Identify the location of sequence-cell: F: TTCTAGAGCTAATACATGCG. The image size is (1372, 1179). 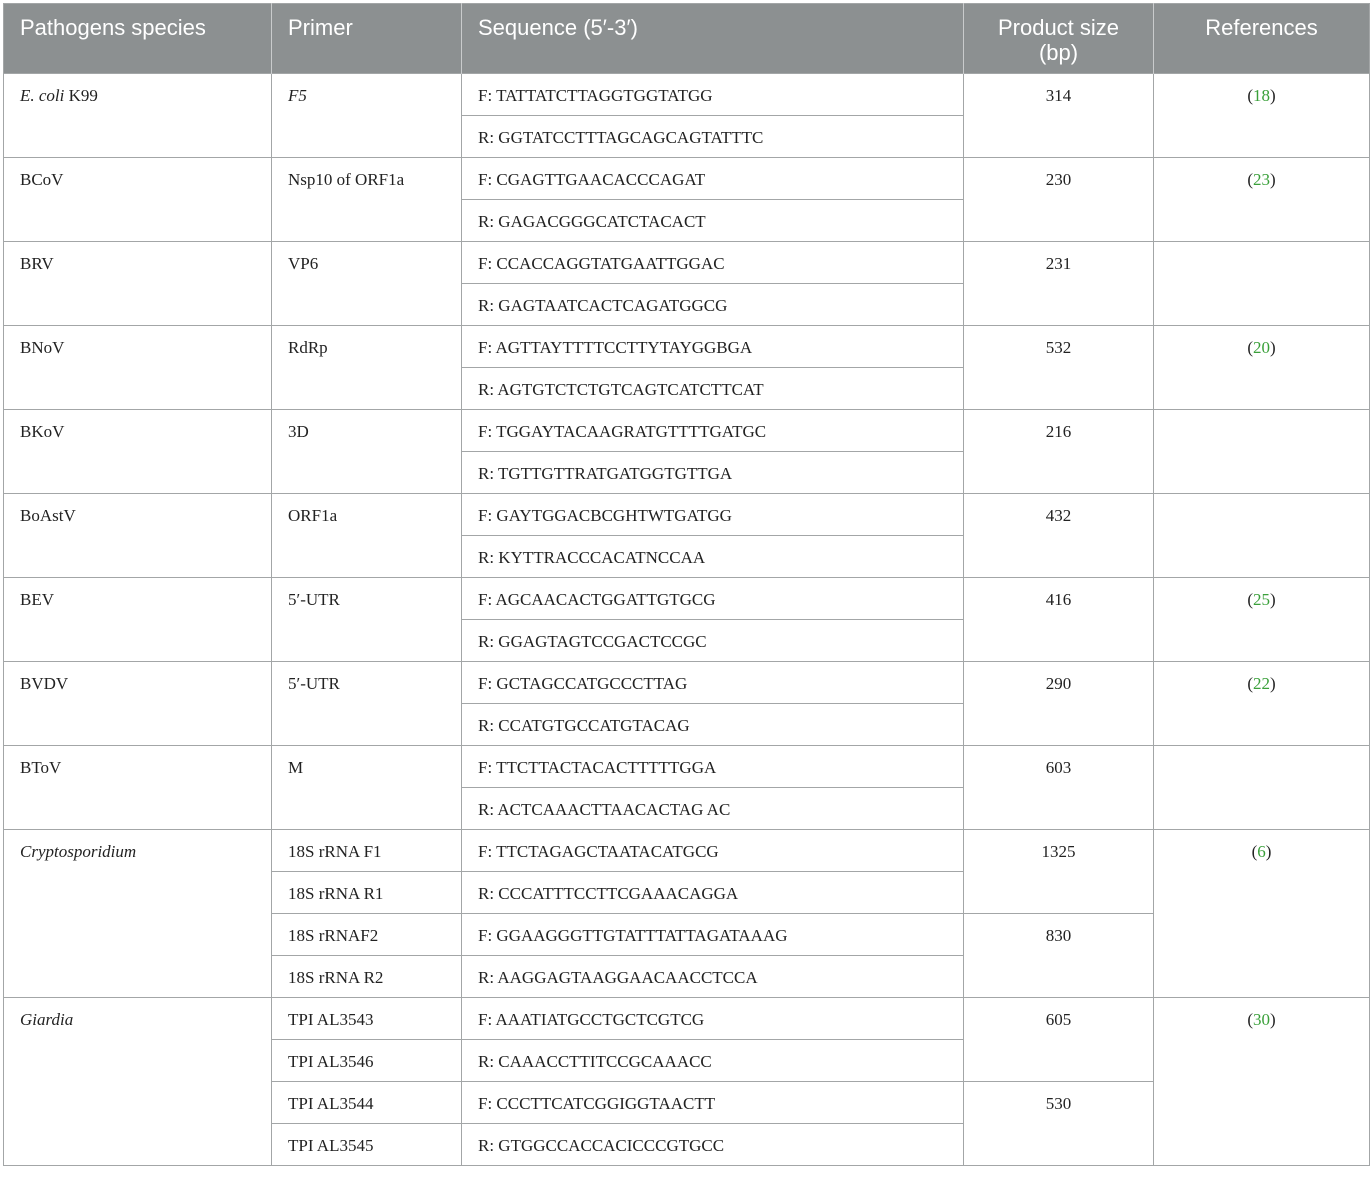
(712, 850).